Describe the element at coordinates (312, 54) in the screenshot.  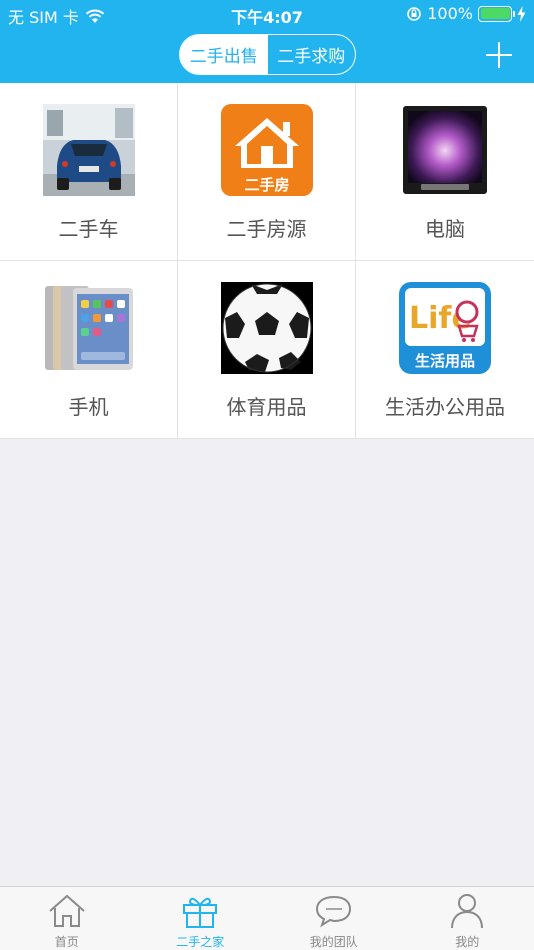
I see `segment-buy: 二手求购` at that location.